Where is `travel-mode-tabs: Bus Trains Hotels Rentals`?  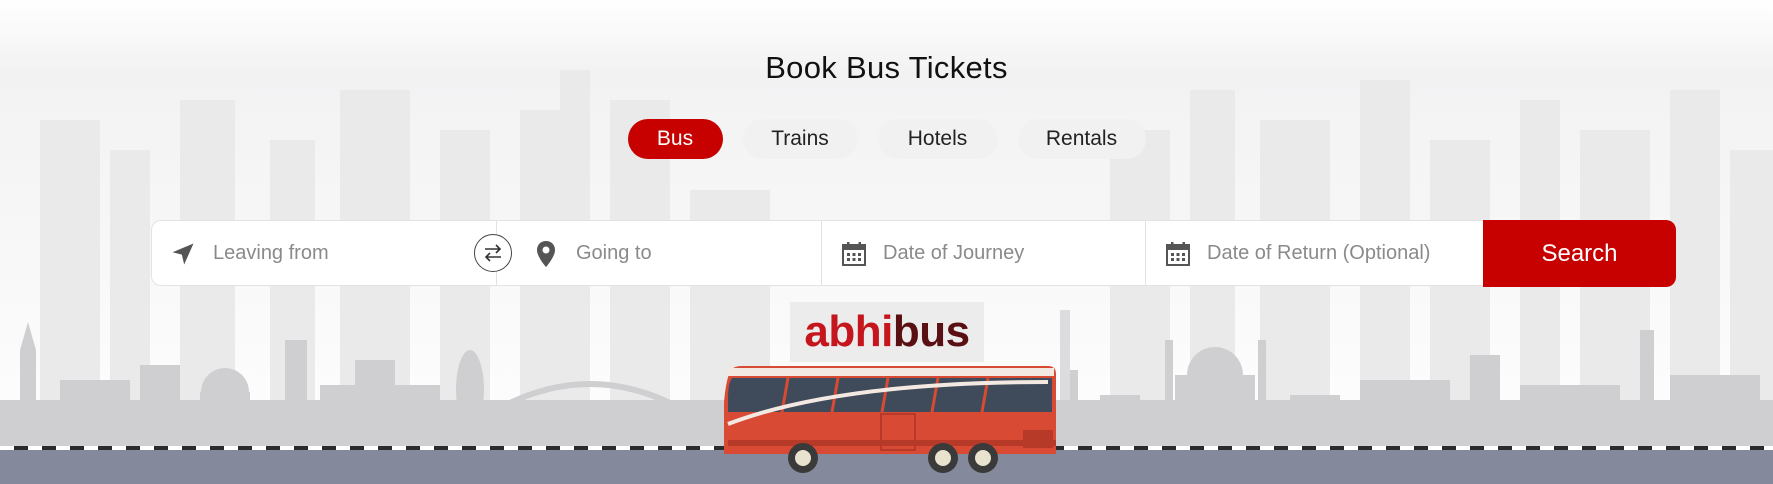 travel-mode-tabs: Bus Trains Hotels Rentals is located at coordinates (886, 139).